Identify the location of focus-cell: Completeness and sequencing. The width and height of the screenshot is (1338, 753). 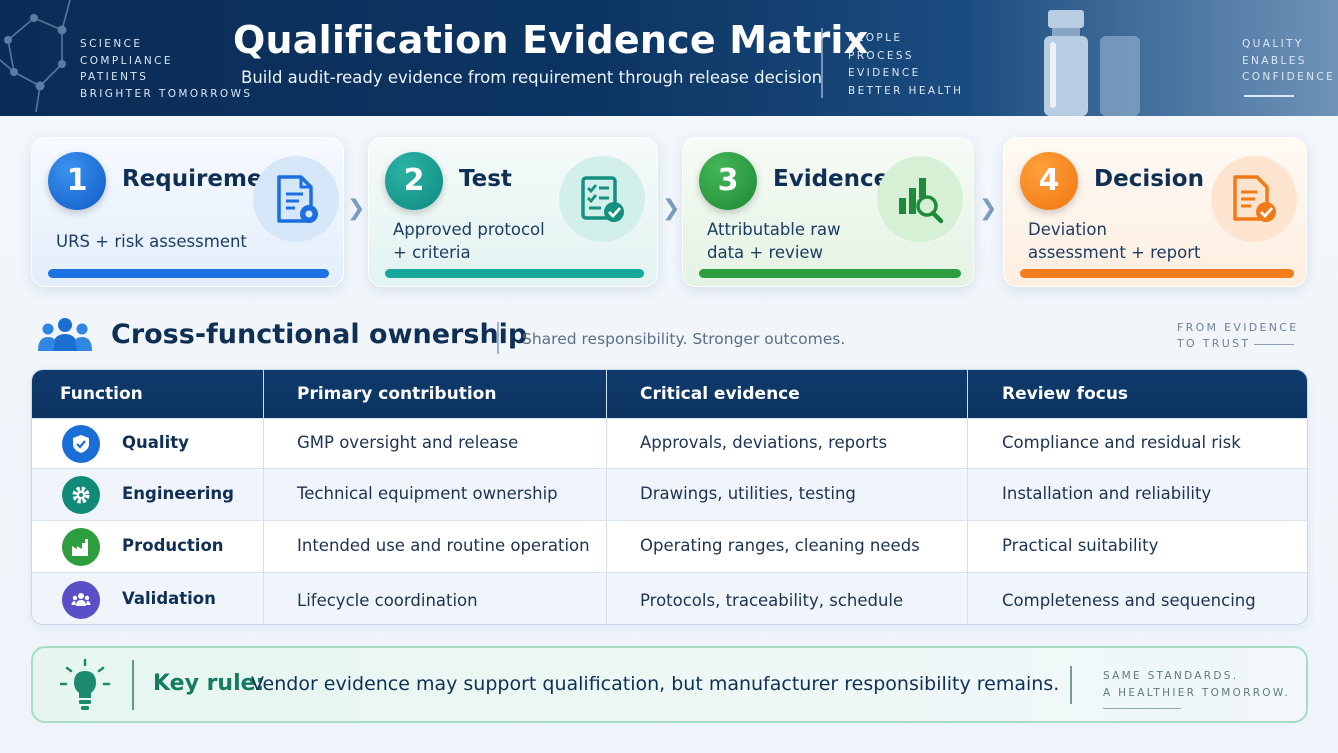
(1129, 600).